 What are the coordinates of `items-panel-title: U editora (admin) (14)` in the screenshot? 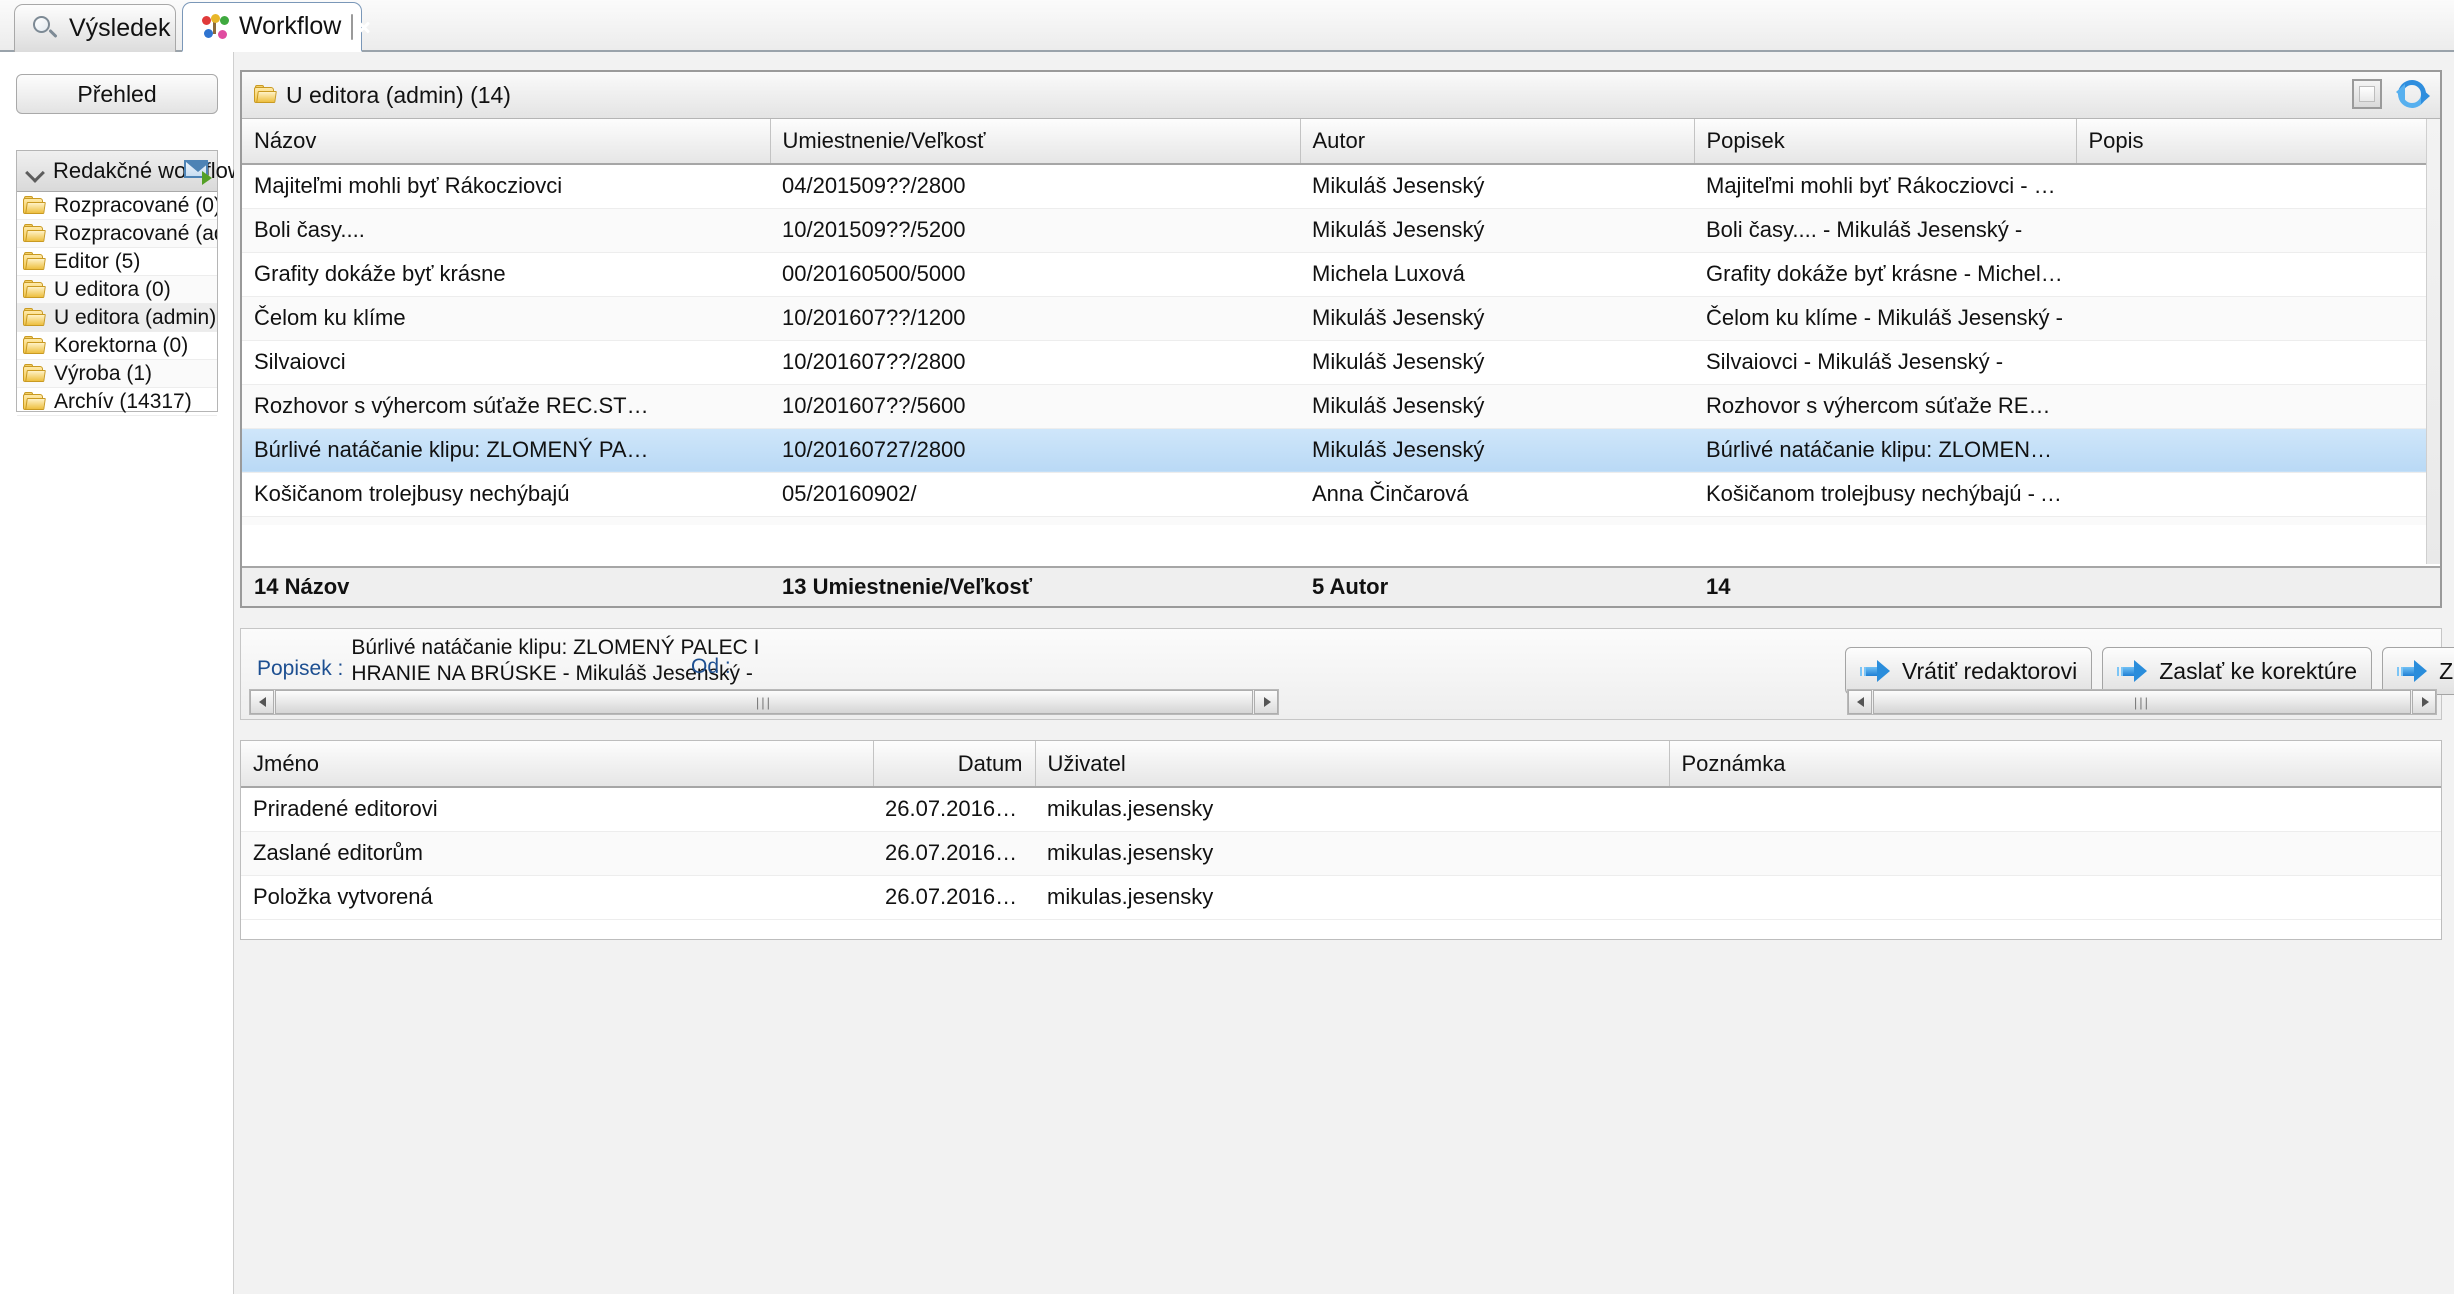 It's located at (398, 94).